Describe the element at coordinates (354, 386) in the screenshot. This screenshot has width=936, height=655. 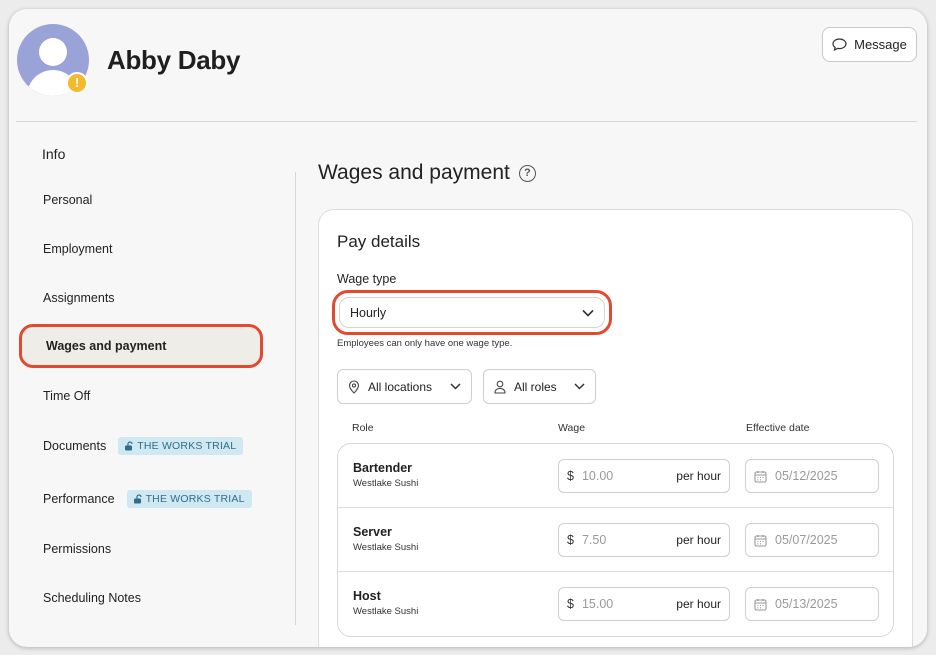
I see `location-pin-icon` at that location.